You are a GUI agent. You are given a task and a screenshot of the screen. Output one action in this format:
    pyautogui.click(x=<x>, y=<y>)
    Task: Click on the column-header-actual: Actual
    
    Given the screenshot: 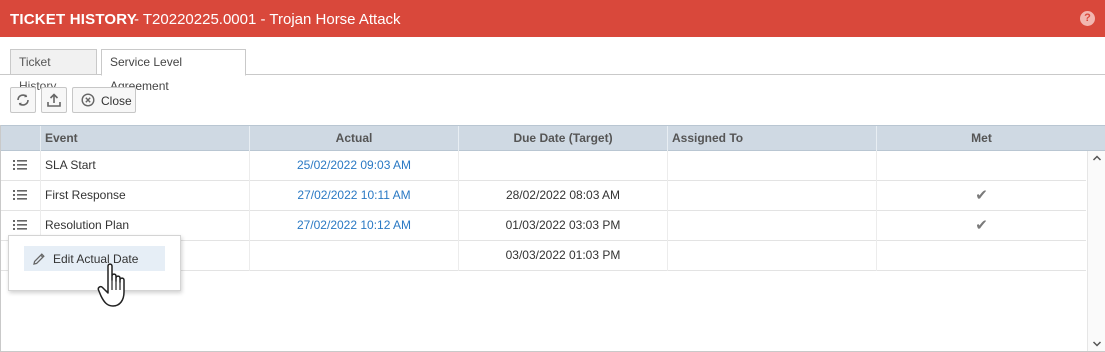 What is the action you would take?
    pyautogui.click(x=353, y=138)
    